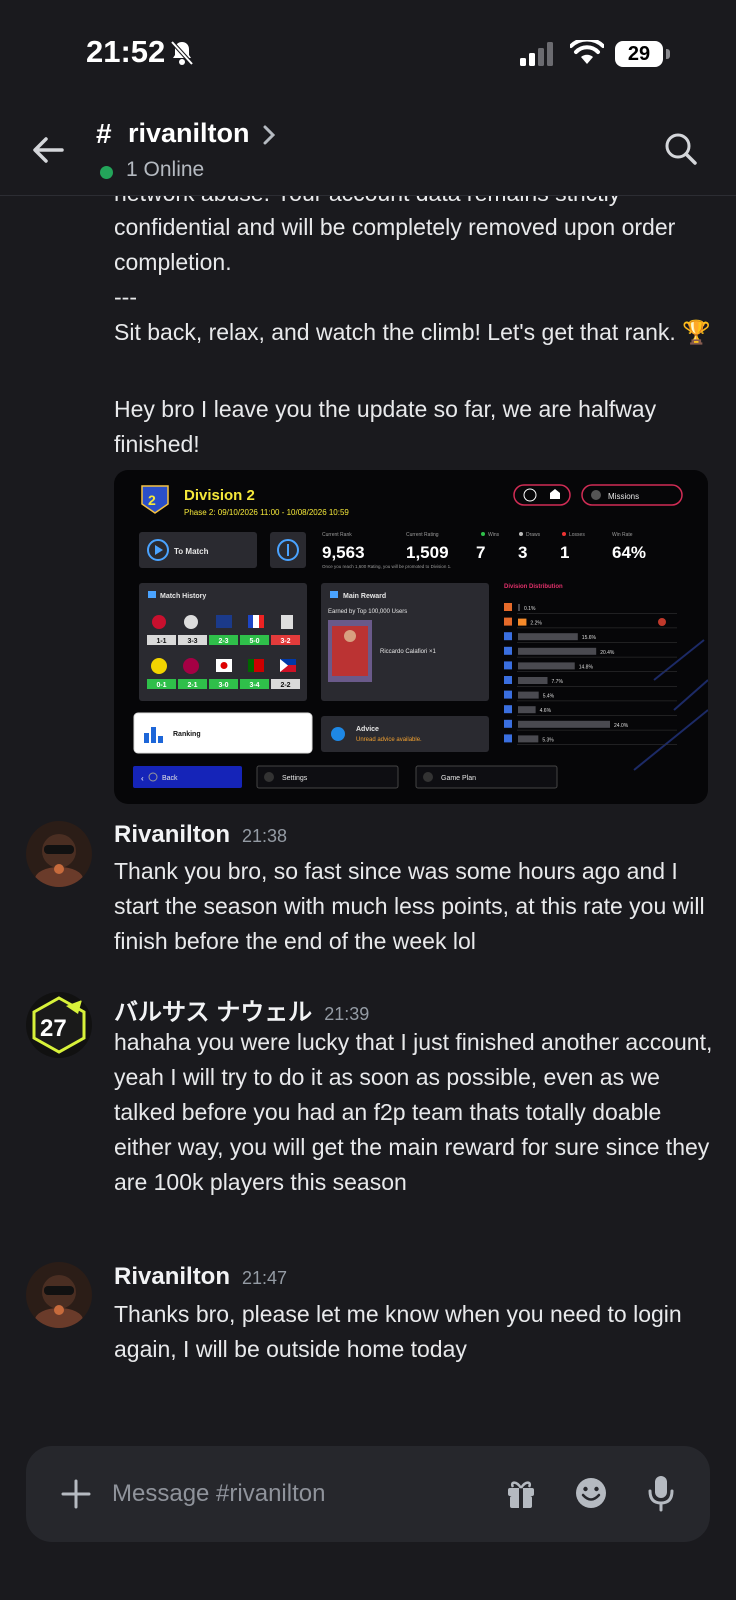 The width and height of the screenshot is (736, 1600). What do you see at coordinates (170, 778) in the screenshot?
I see `game-back-label: Back` at bounding box center [170, 778].